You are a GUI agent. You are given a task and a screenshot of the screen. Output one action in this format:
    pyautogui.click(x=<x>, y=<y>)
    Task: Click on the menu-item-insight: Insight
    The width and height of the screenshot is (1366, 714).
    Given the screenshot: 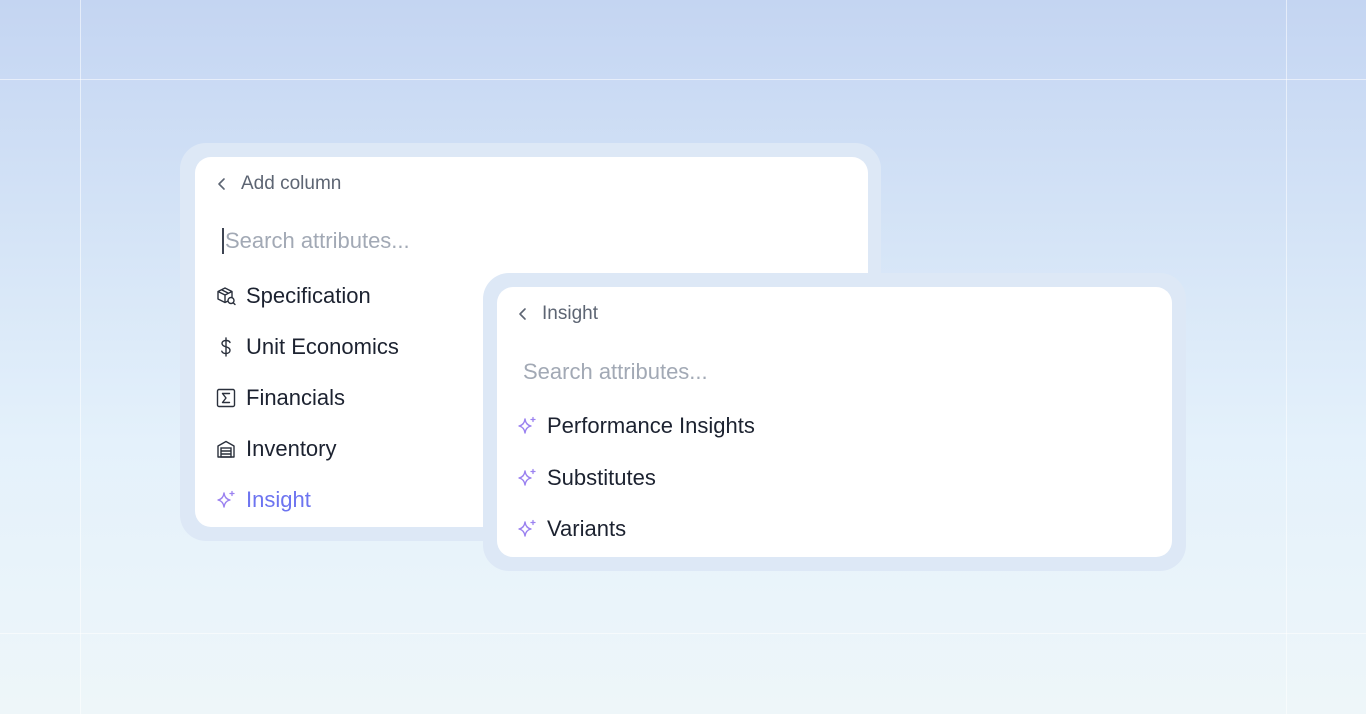 What is the action you would take?
    pyautogui.click(x=263, y=500)
    